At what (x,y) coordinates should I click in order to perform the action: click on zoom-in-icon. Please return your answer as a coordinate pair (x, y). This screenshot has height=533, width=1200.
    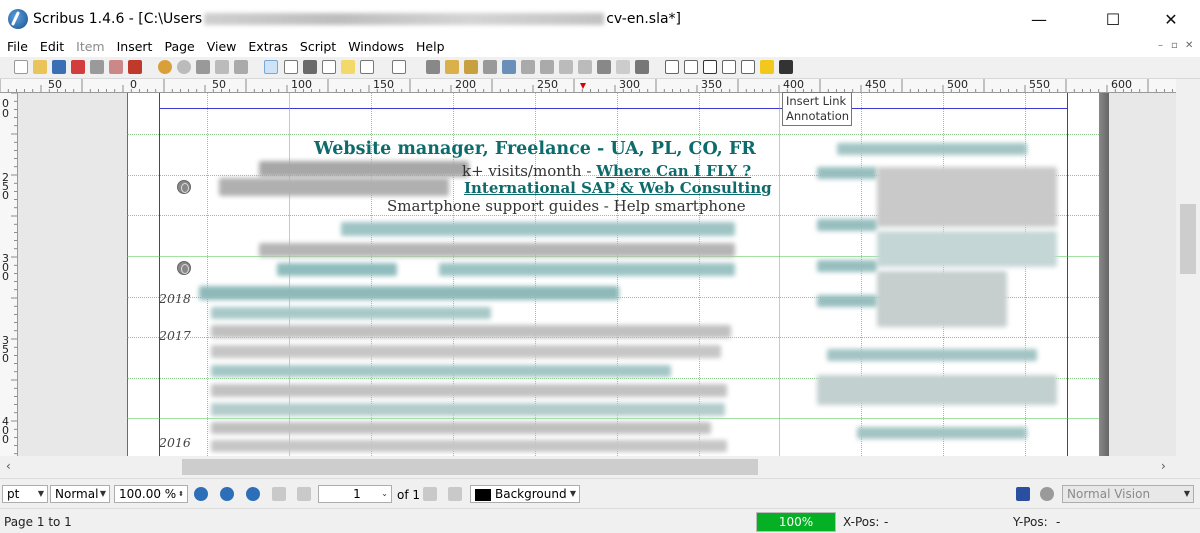
    Looking at the image, I should click on (253, 494).